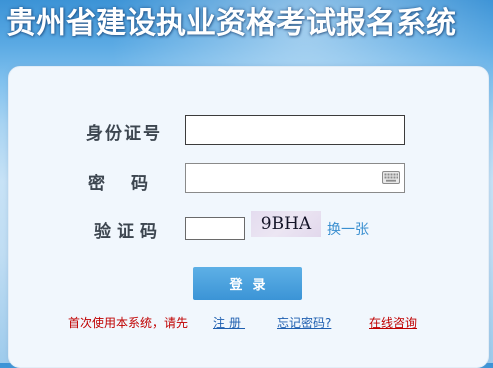 The image size is (493, 368). I want to click on captcha-input, so click(215, 228).